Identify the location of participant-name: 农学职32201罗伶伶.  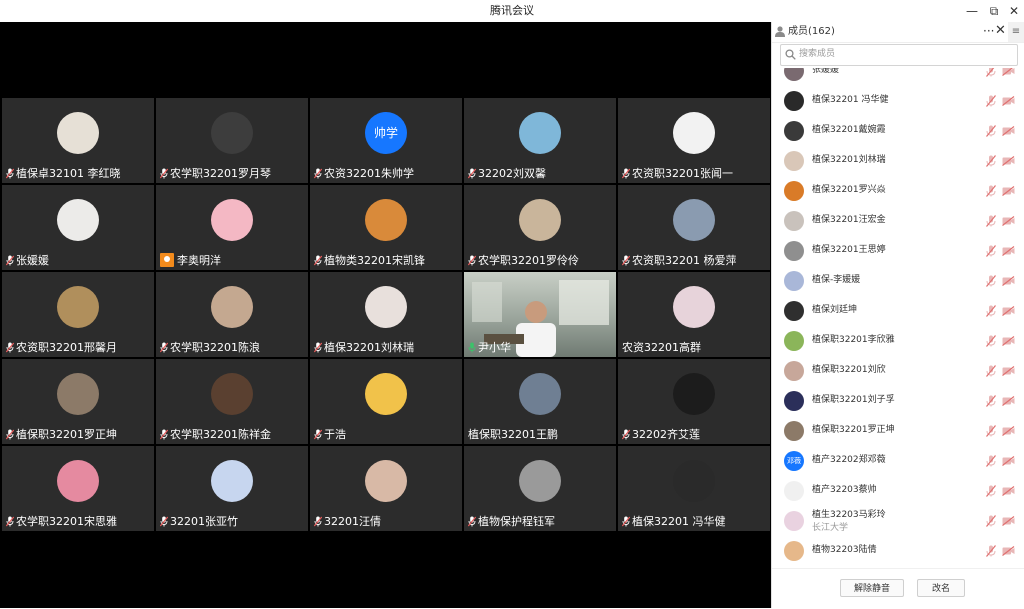
(523, 261).